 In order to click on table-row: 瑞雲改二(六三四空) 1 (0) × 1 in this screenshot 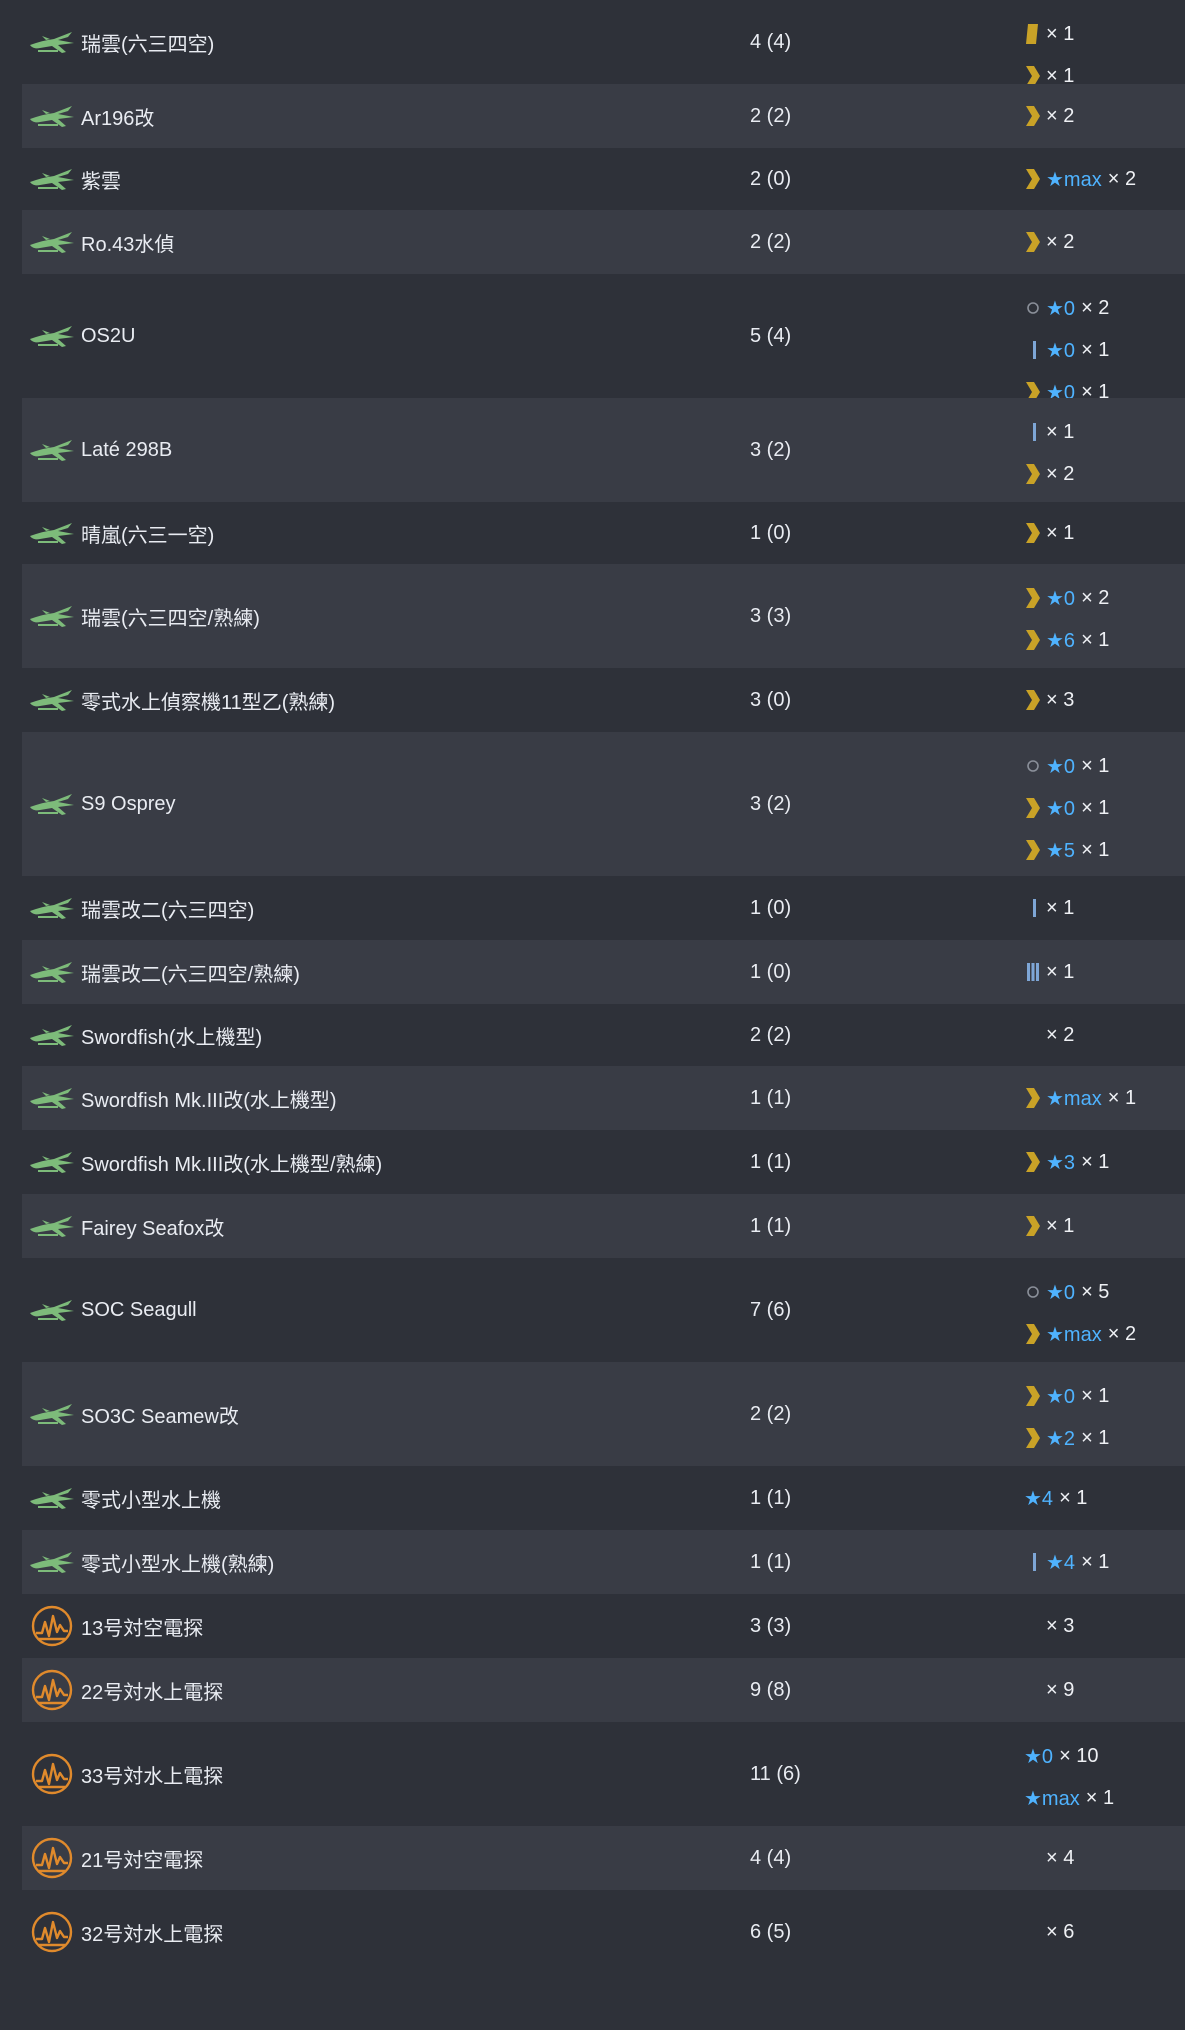, I will do `click(603, 908)`.